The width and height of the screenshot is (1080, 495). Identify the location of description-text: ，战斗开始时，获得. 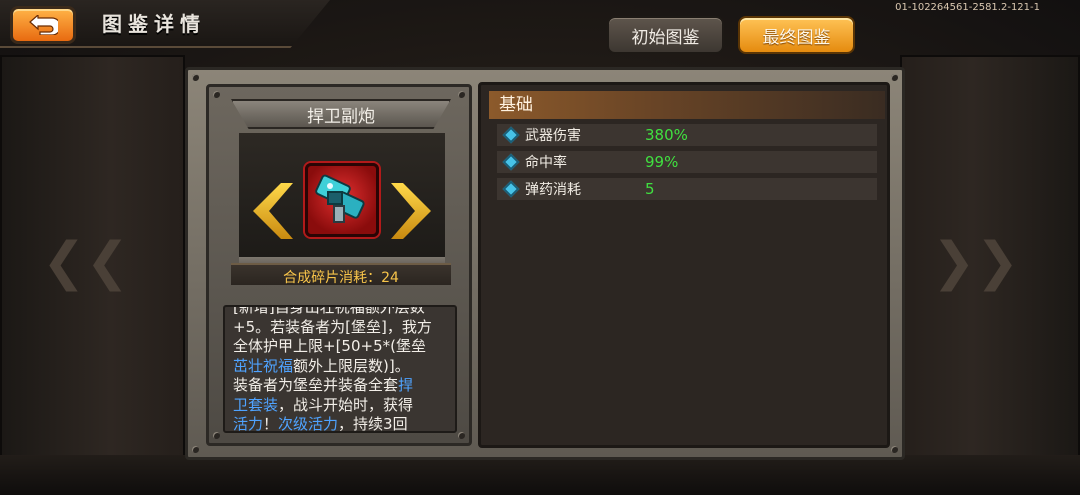
(346, 404).